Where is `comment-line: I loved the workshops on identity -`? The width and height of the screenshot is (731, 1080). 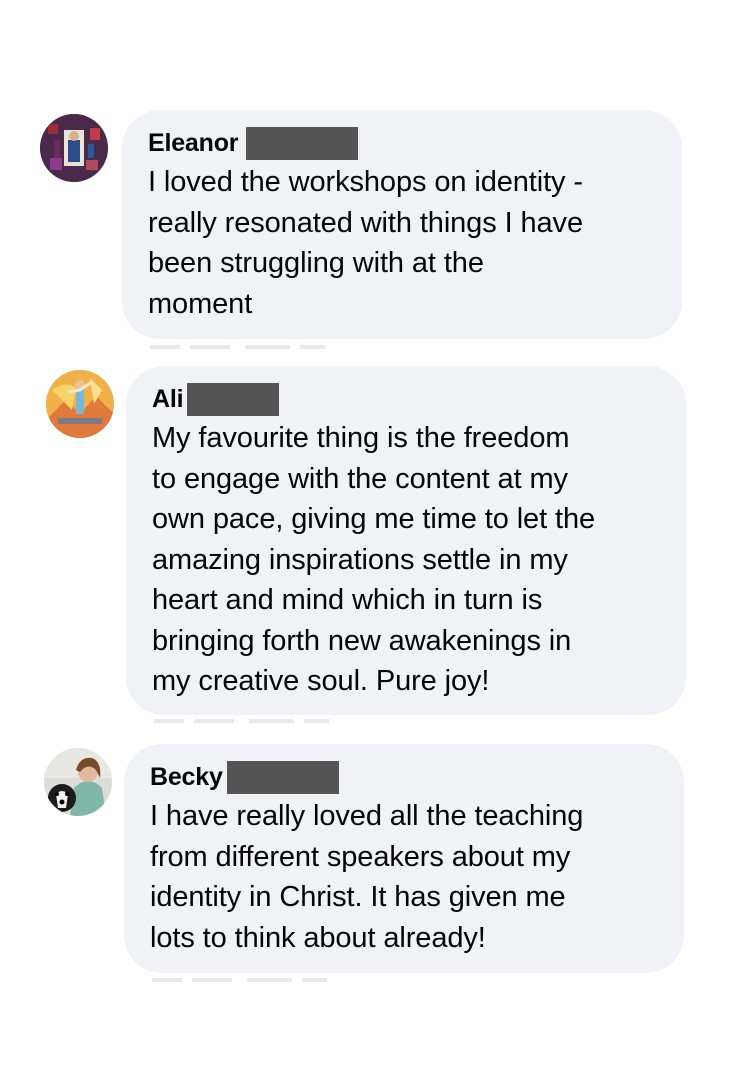
comment-line: I loved the workshops on identity - is located at coordinates (365, 182).